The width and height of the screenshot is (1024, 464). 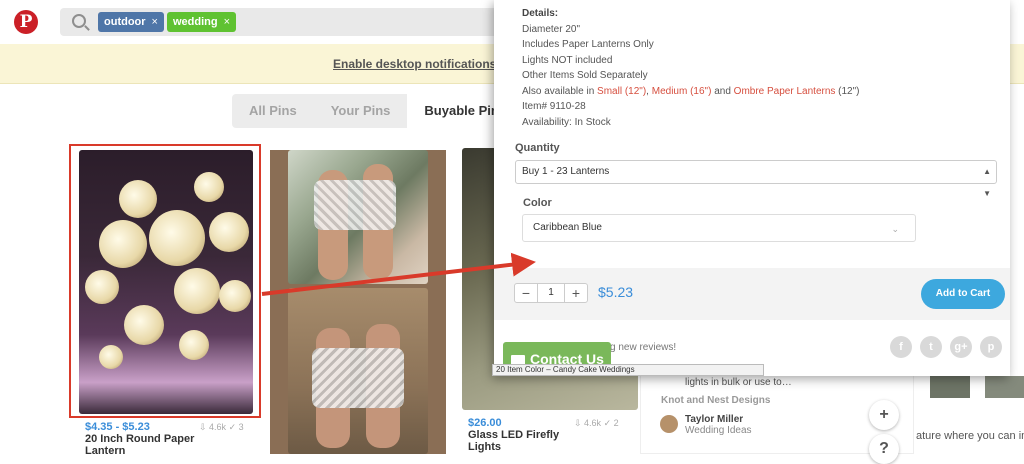 What do you see at coordinates (987, 182) in the screenshot?
I see `select-arrows-icon: ▲ ▼` at bounding box center [987, 182].